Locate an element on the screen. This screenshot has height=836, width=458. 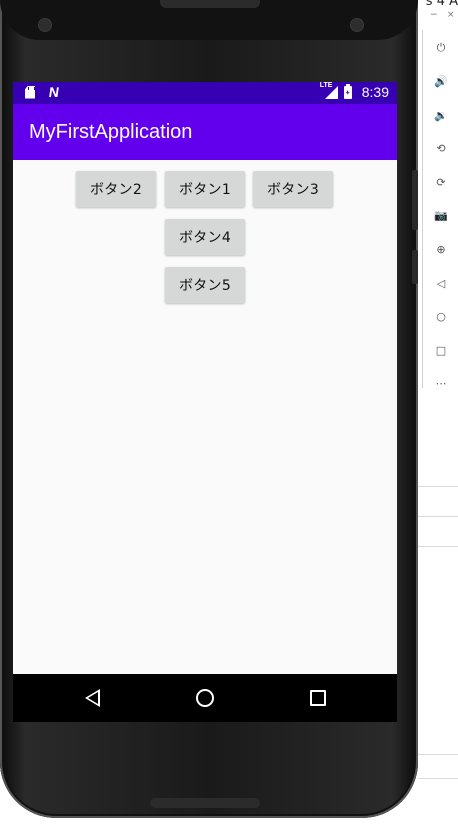
recents-icon is located at coordinates (318, 698).